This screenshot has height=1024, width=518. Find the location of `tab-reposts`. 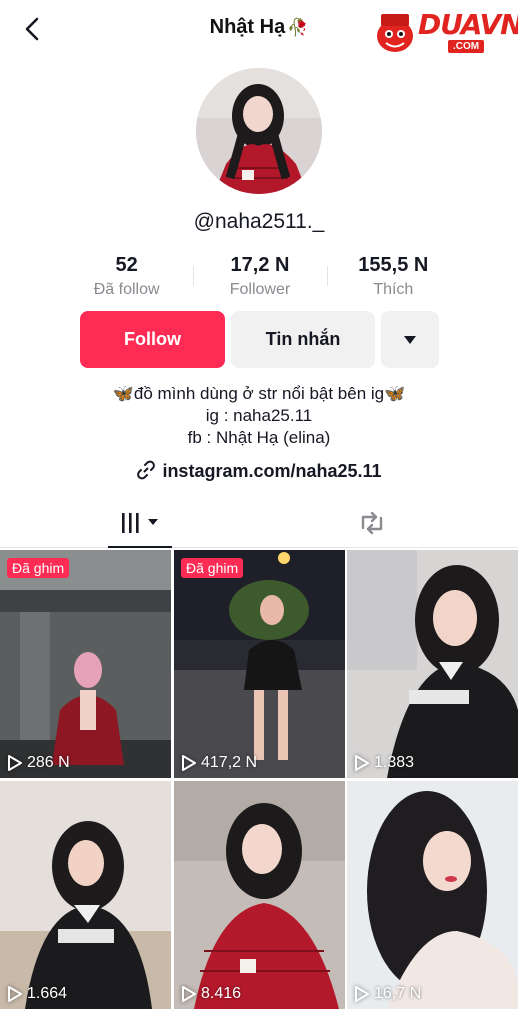

tab-reposts is located at coordinates (378, 524).